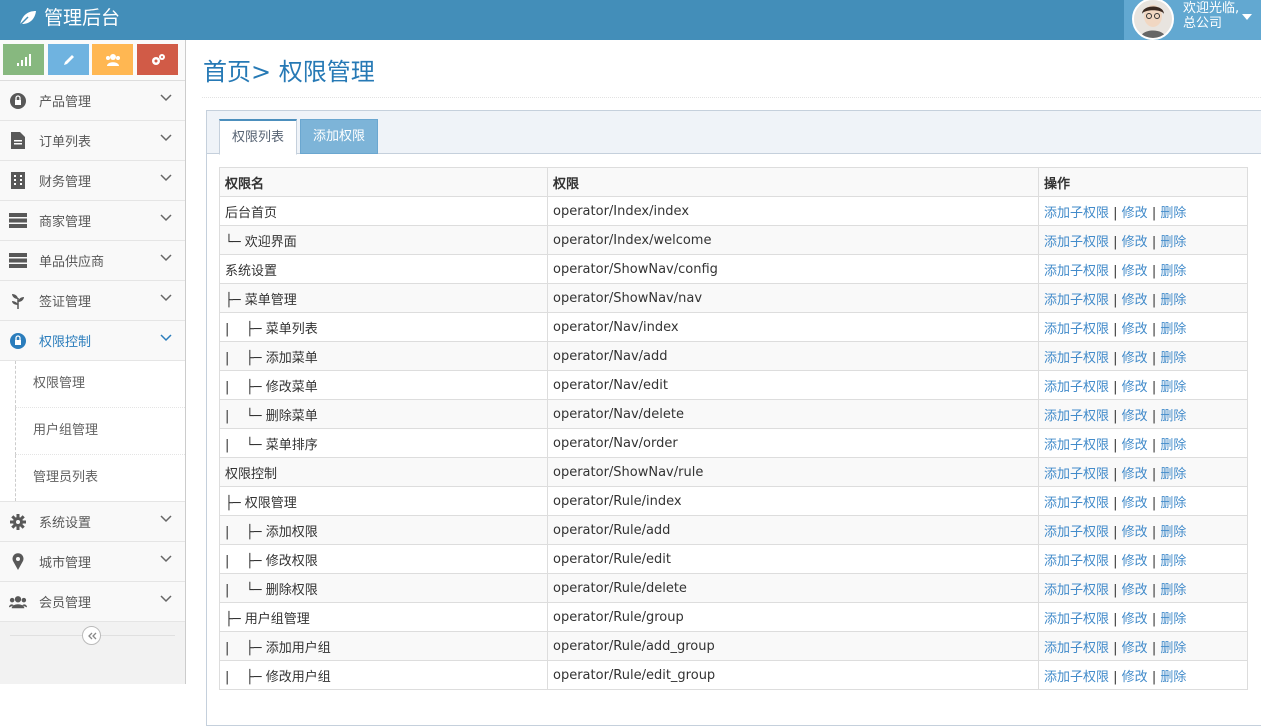 The width and height of the screenshot is (1261, 726). I want to click on sidebar-collapse-bar, so click(92, 636).